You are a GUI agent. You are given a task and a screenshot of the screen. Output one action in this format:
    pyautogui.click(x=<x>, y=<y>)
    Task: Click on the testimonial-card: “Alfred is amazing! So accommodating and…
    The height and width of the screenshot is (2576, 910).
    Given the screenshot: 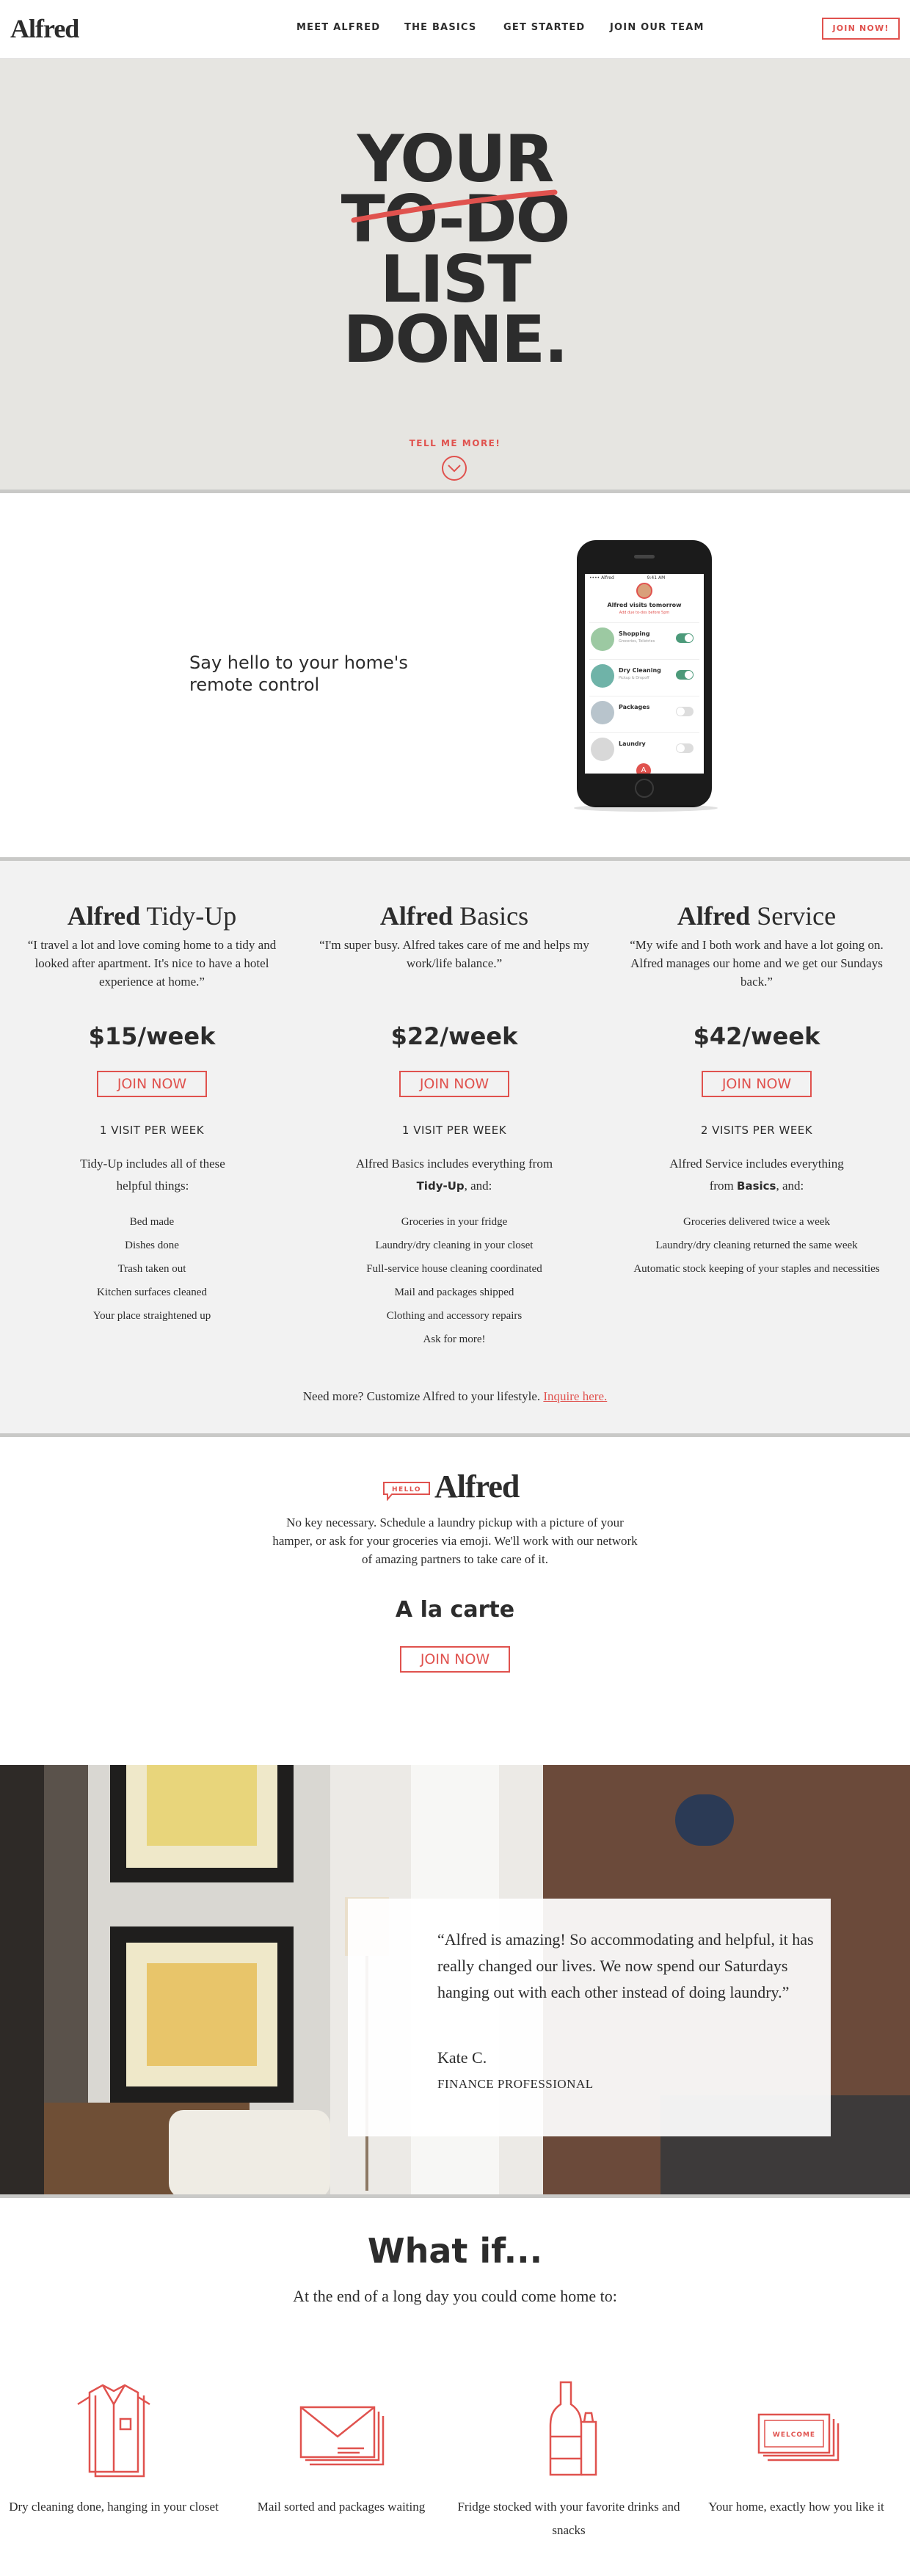 What is the action you would take?
    pyautogui.click(x=589, y=2017)
    